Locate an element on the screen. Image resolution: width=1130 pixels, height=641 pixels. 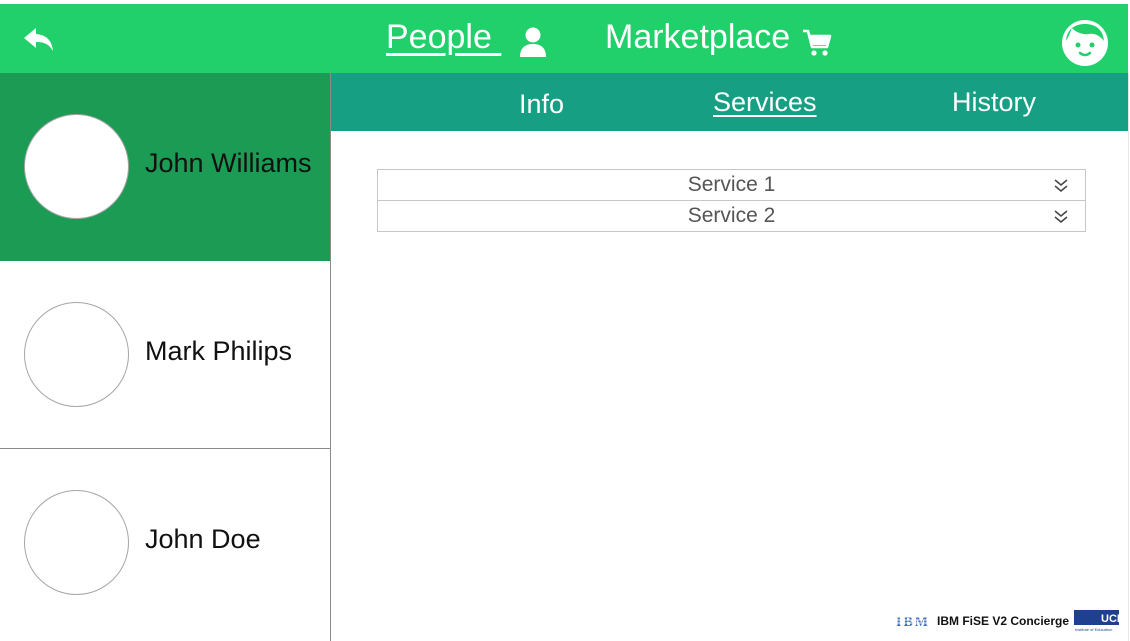
person-card-mark-philips: Mark Philips is located at coordinates (165, 355).